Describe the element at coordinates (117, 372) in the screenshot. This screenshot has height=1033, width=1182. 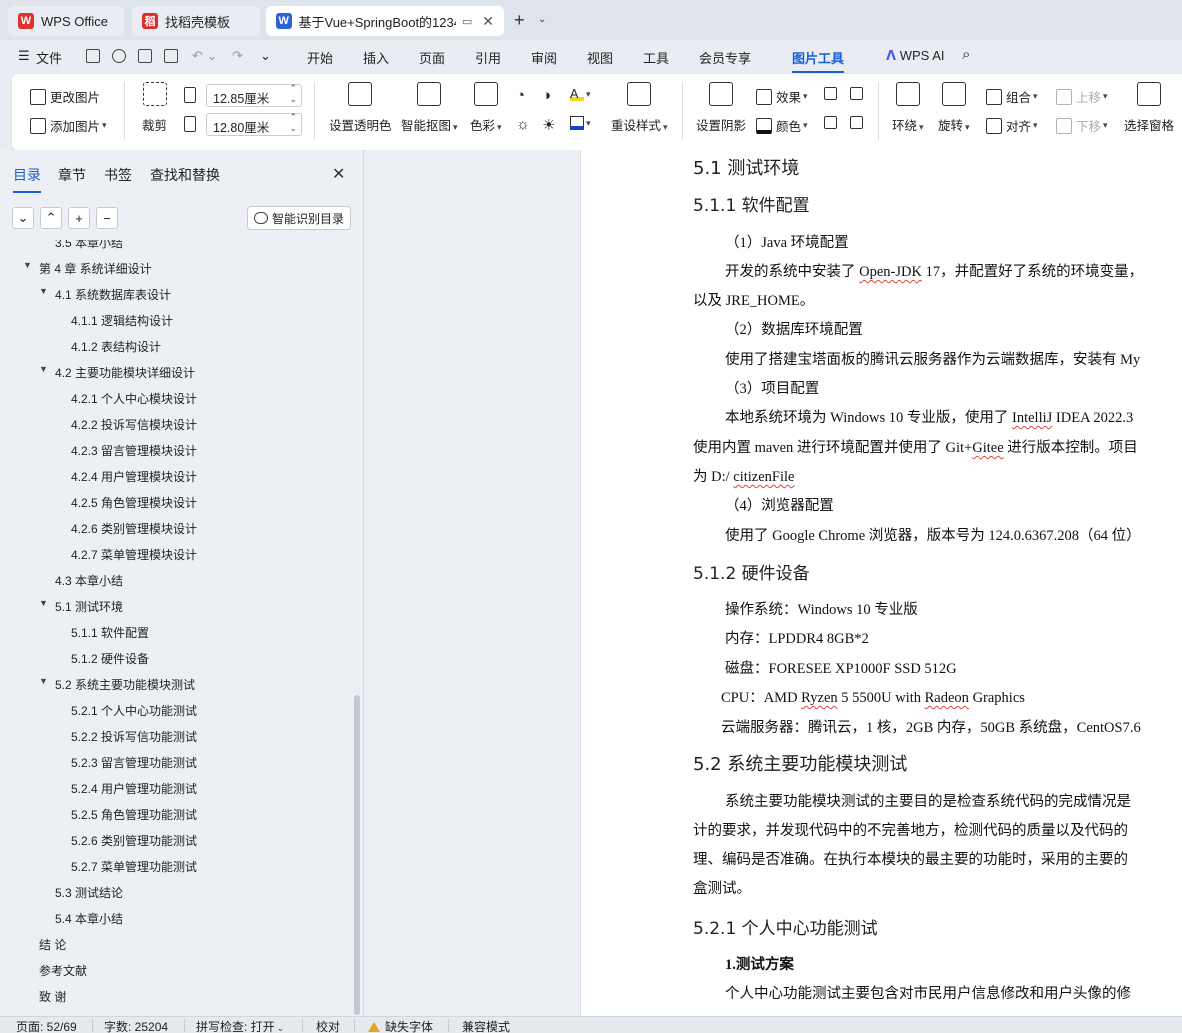
I see `toc-item: ▼ 4.2 主要功能模块详细设计` at that location.